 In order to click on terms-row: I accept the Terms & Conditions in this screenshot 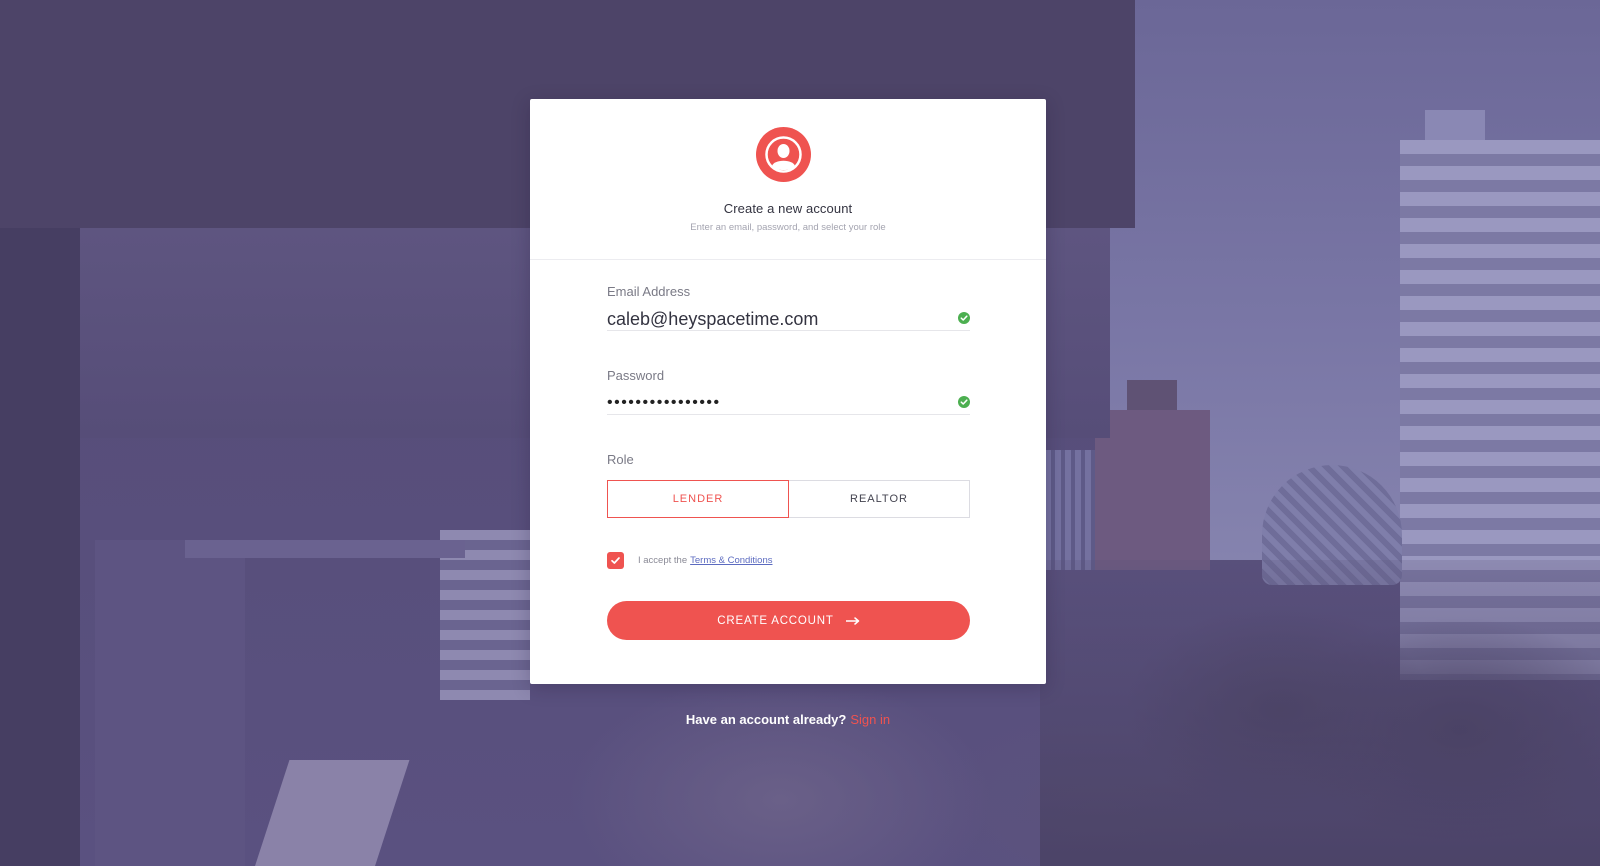, I will do `click(788, 560)`.